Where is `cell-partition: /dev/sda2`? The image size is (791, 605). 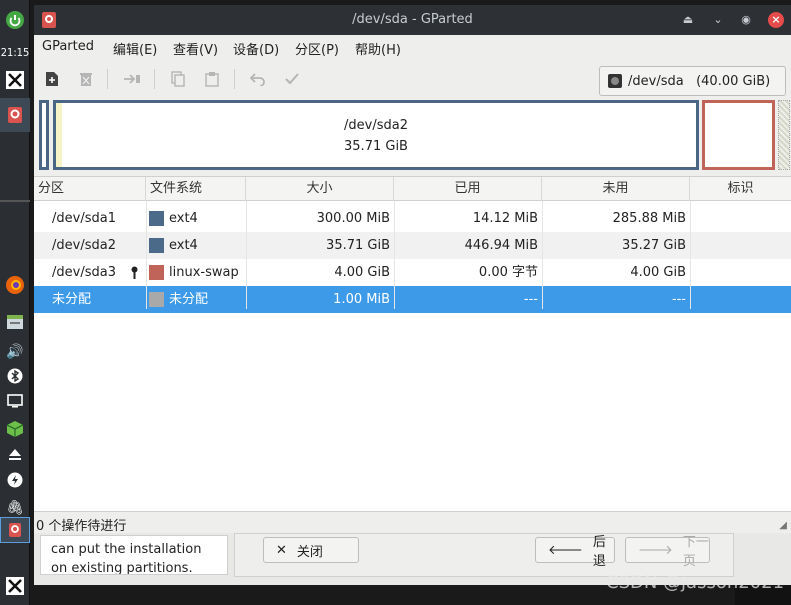 cell-partition: /dev/sda2 is located at coordinates (84, 245).